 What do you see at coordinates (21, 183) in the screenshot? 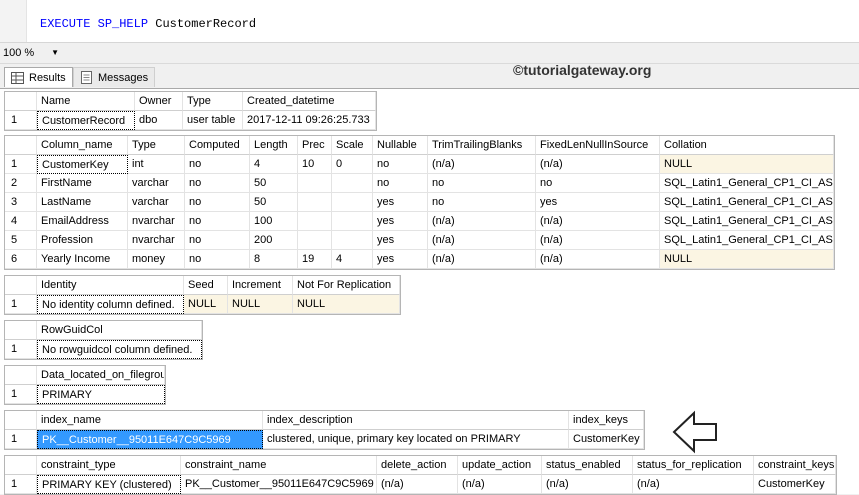
I see `row-number: 2` at bounding box center [21, 183].